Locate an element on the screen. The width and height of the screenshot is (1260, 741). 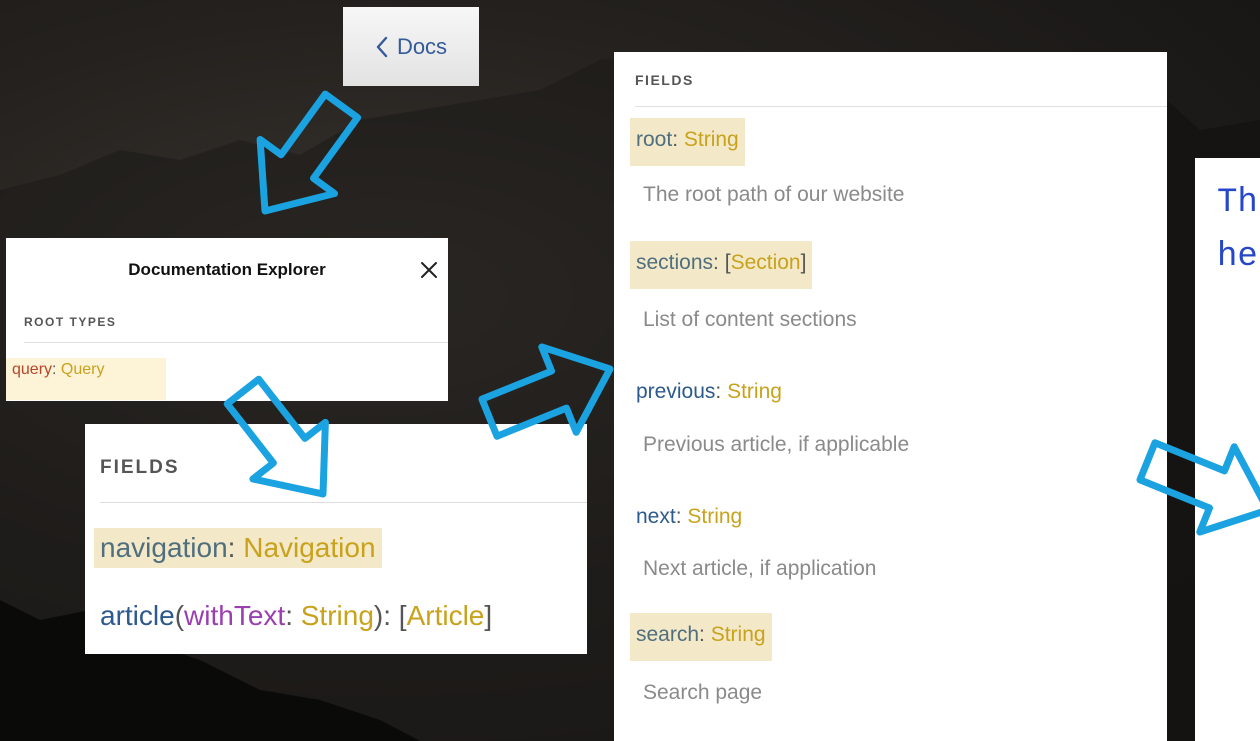
open-bracket: [ is located at coordinates (402, 615).